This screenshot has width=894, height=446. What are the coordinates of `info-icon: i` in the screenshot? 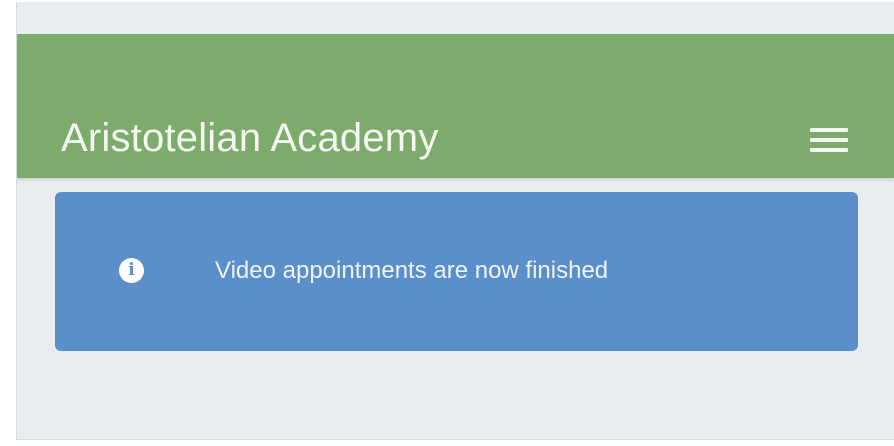 It's located at (131, 270).